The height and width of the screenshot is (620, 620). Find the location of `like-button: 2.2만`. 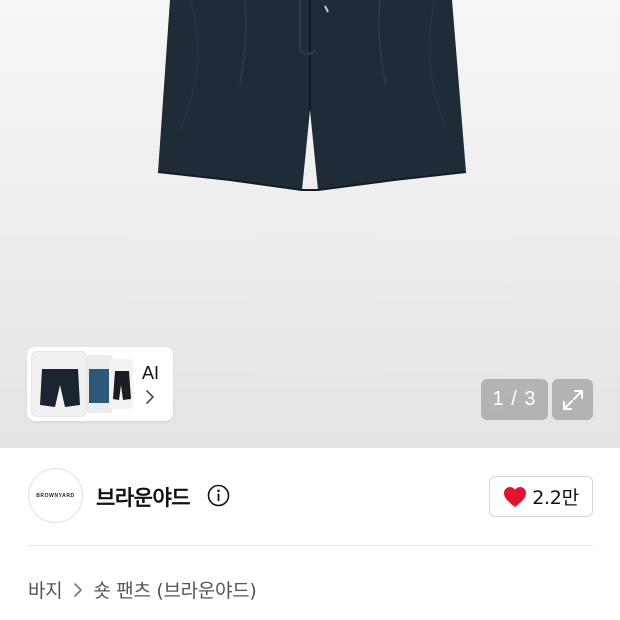

like-button: 2.2만 is located at coordinates (541, 496).